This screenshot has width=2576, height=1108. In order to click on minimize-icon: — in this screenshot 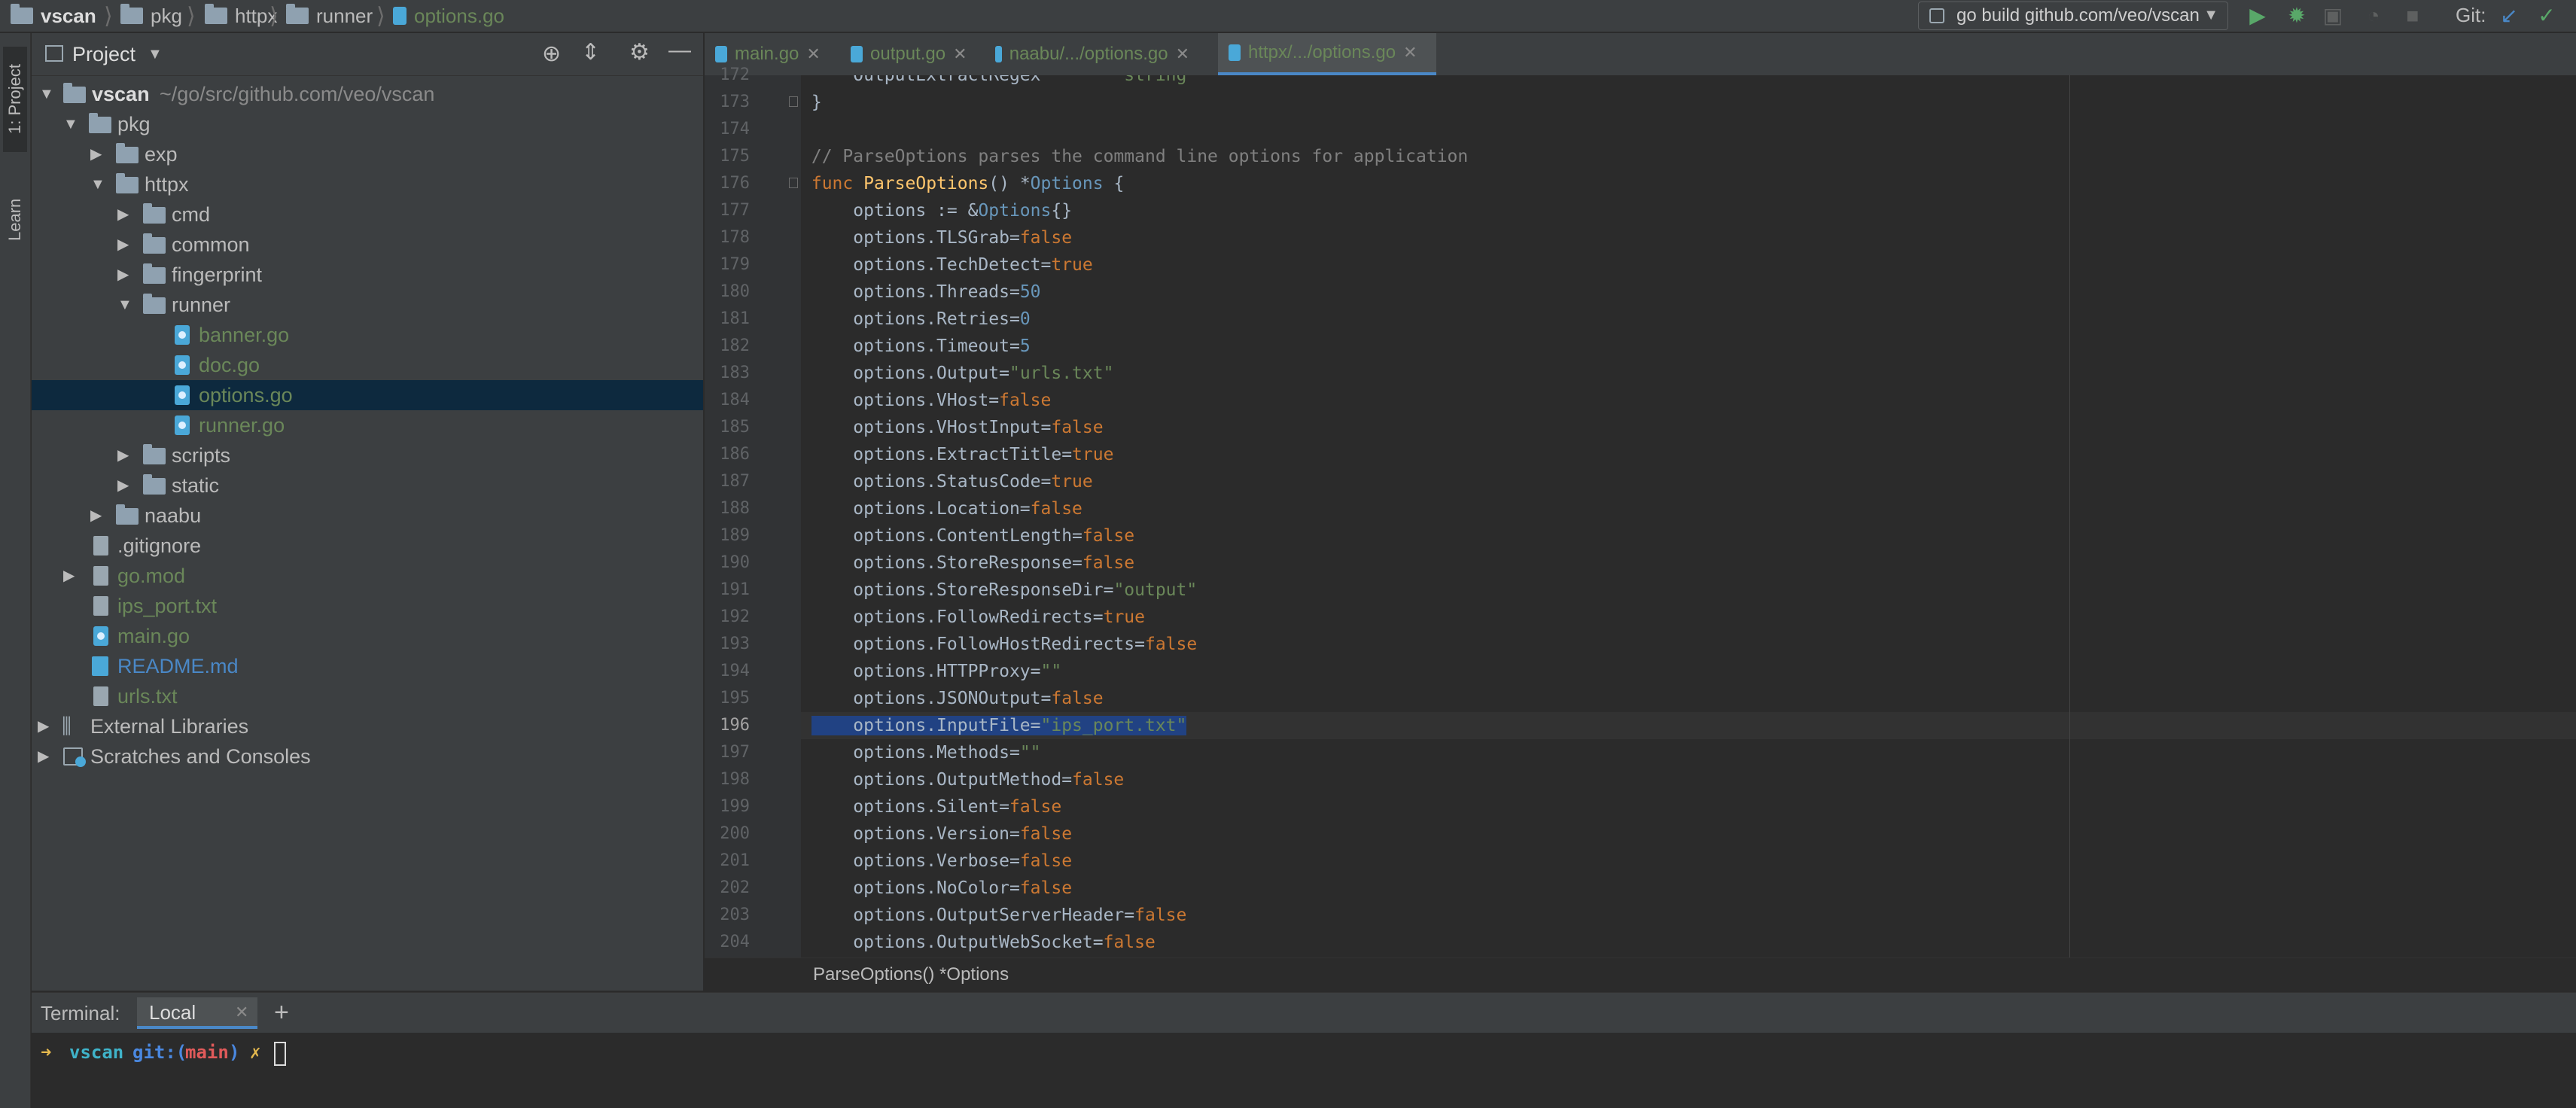, I will do `click(680, 50)`.